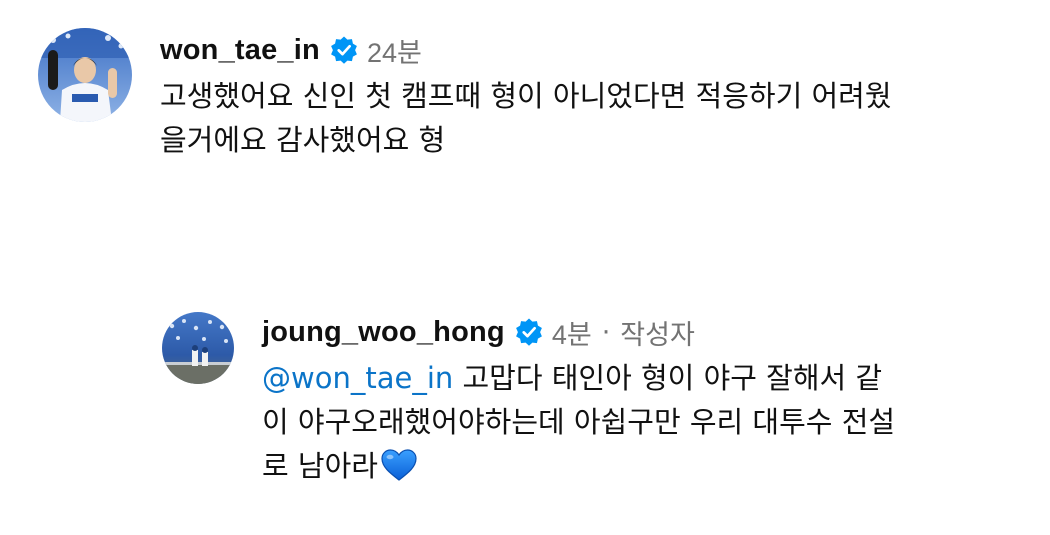 Image resolution: width=1050 pixels, height=535 pixels. Describe the element at coordinates (394, 52) in the screenshot. I see `timestamp: 24분` at that location.